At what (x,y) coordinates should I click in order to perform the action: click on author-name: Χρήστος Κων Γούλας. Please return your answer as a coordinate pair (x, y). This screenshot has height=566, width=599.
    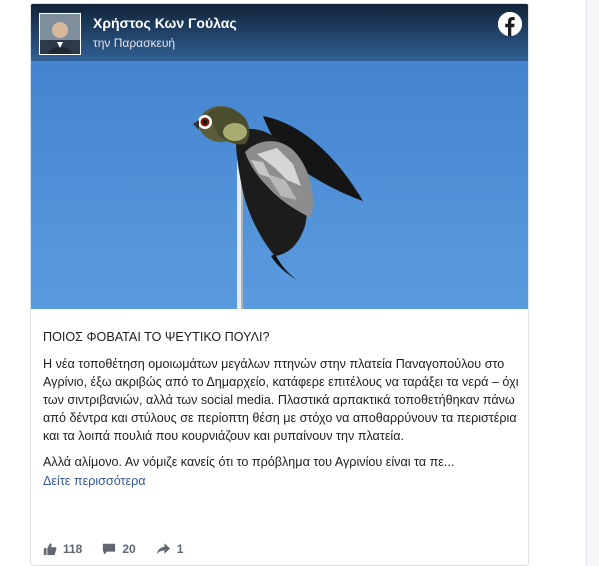
    Looking at the image, I should click on (165, 23).